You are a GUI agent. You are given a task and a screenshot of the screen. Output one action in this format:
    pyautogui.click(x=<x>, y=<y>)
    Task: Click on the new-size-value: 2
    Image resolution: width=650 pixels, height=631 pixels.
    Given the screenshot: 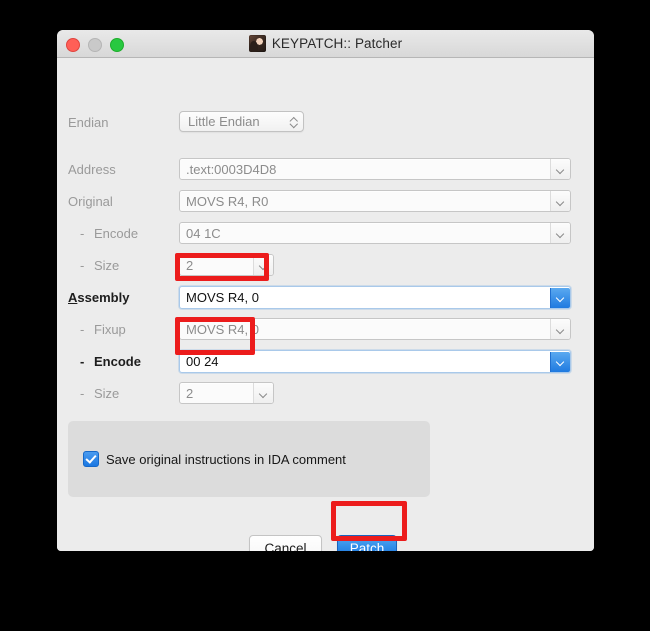 What is the action you would take?
    pyautogui.click(x=190, y=393)
    